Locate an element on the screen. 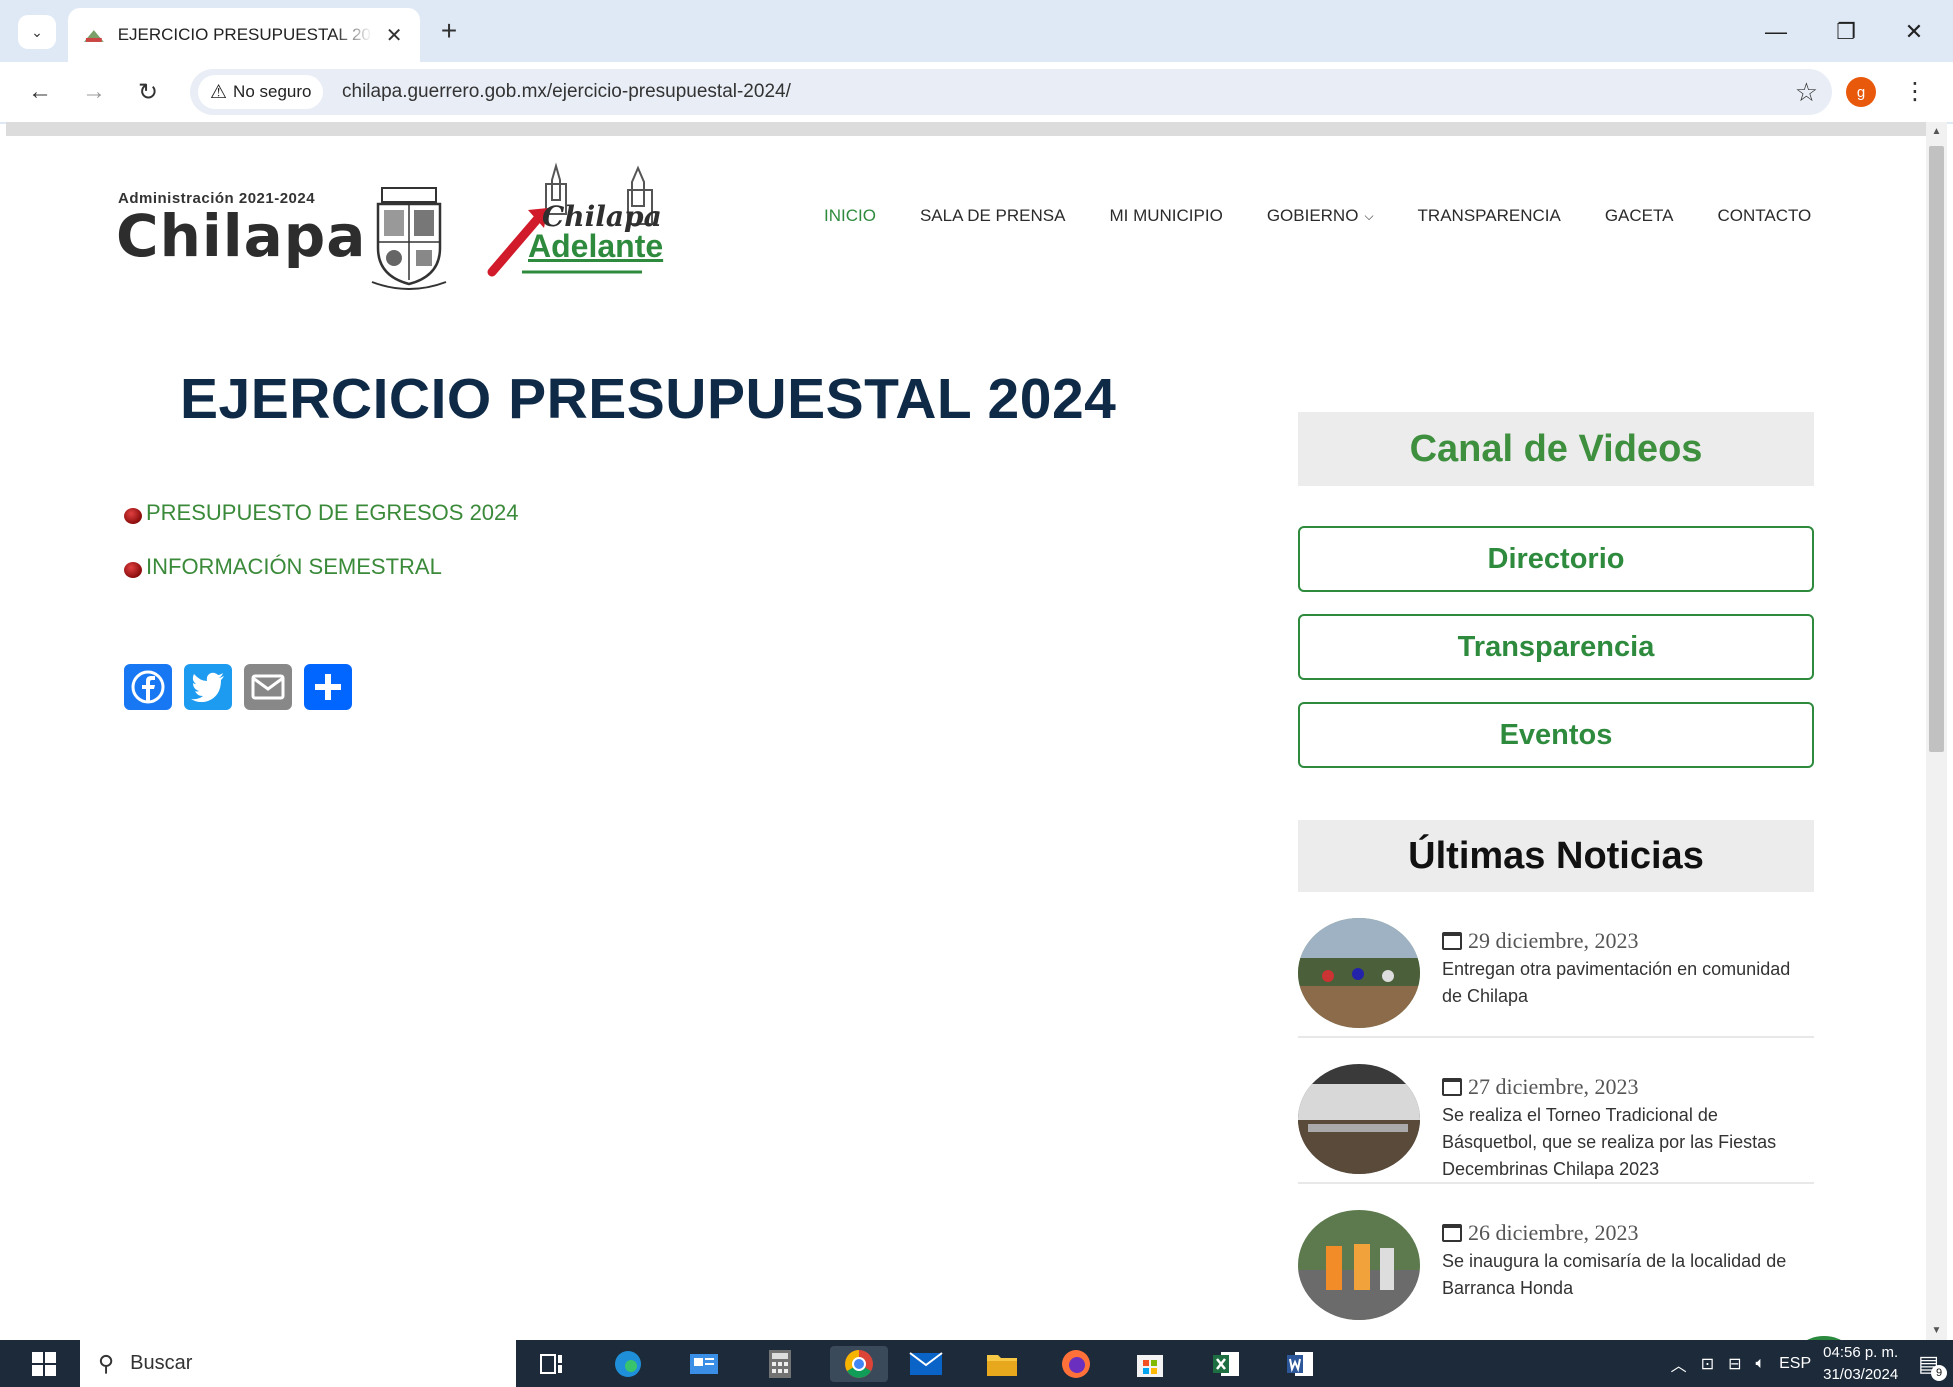 This screenshot has width=1953, height=1387. page-title: EJERCICIO PRESUPUESTAL 2024 is located at coordinates (648, 399).